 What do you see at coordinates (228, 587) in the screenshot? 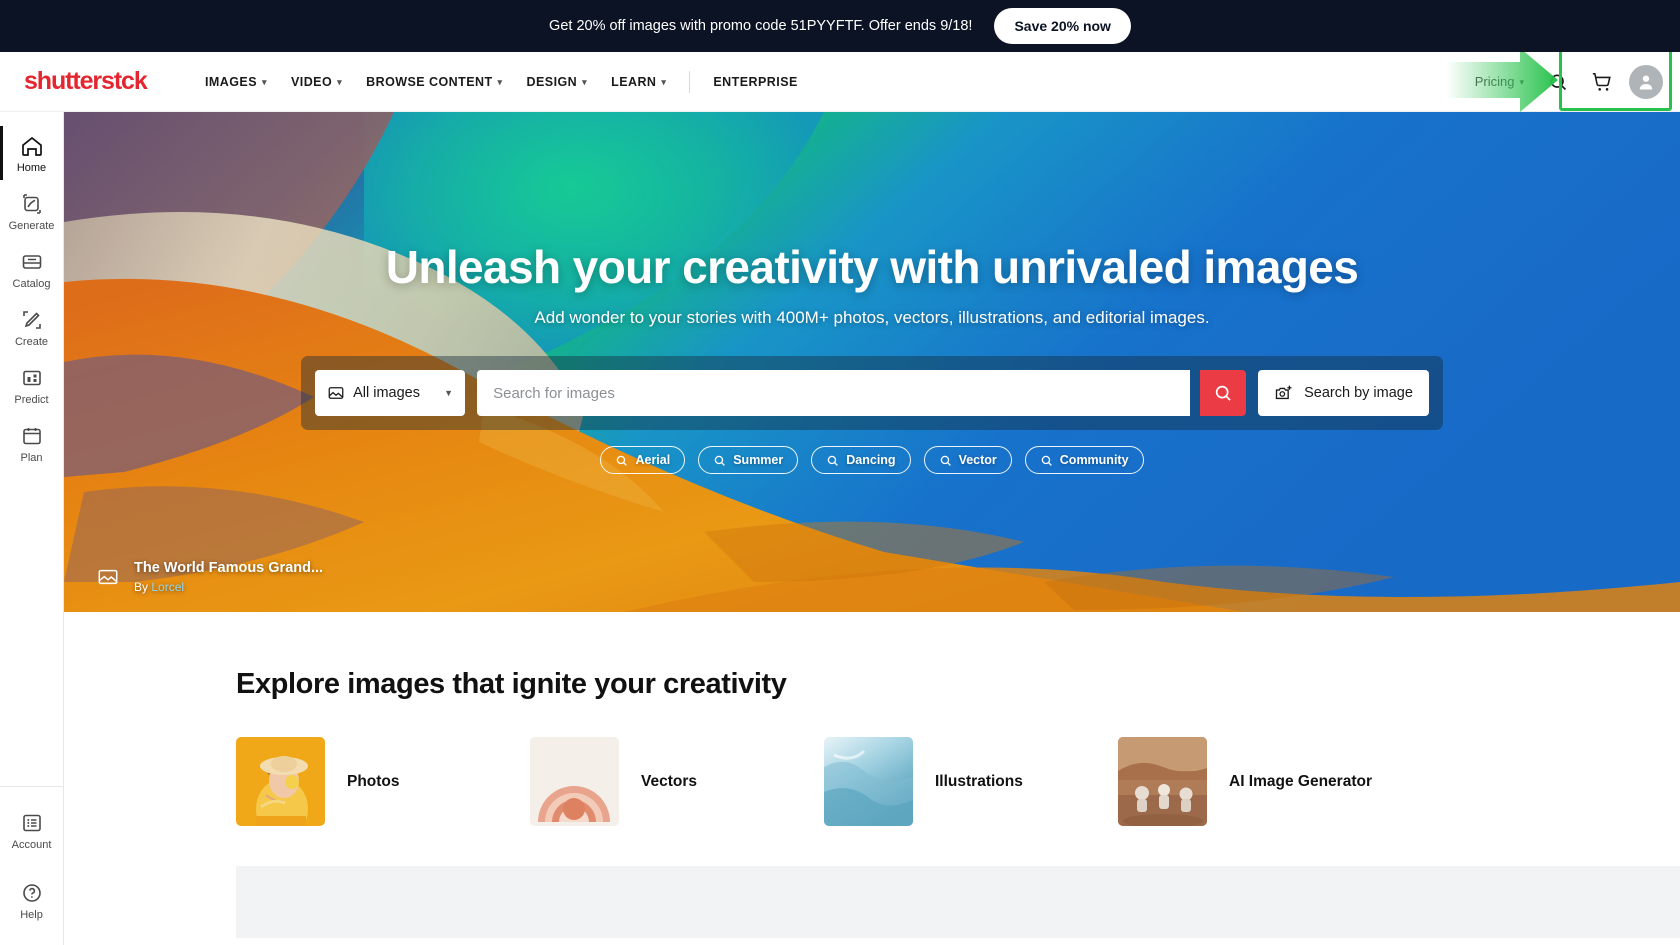
I see `attribution-author: By Lorcel` at bounding box center [228, 587].